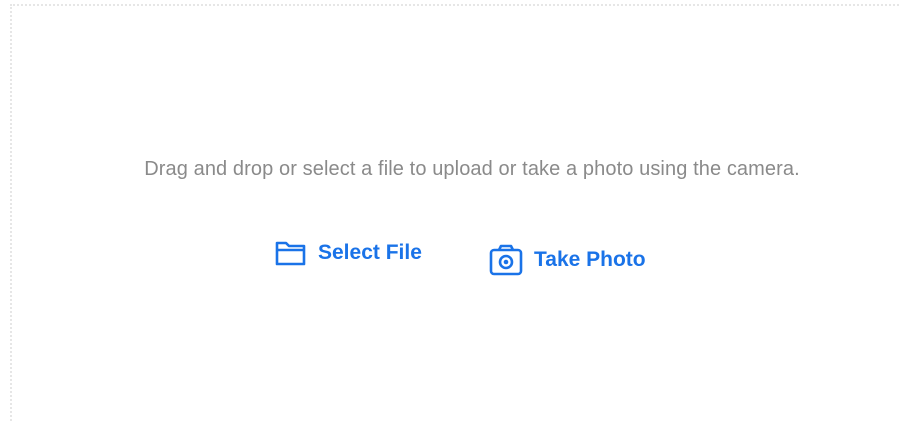 This screenshot has width=899, height=421. I want to click on folder-icon, so click(291, 253).